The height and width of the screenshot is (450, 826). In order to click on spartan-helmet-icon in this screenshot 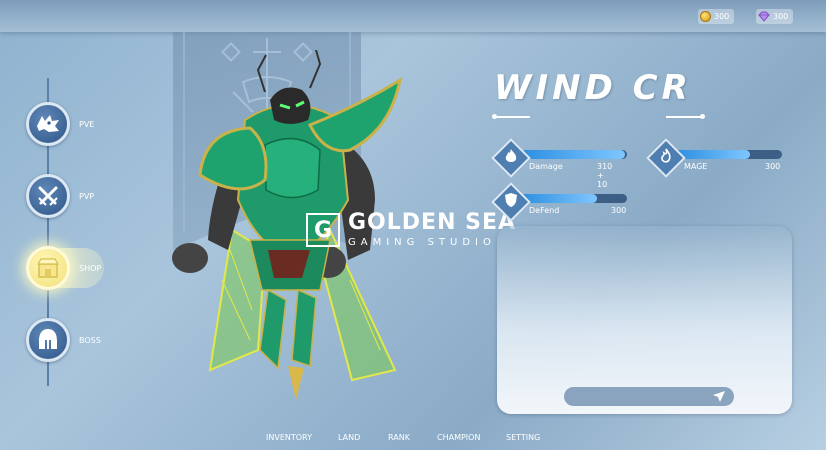, I will do `click(48, 340)`.